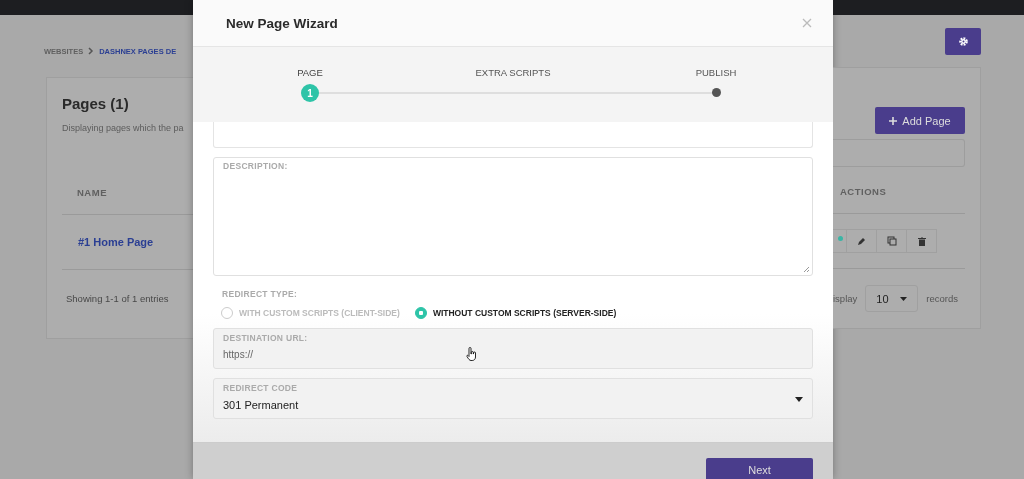 The height and width of the screenshot is (479, 1024). What do you see at coordinates (899, 153) in the screenshot?
I see `search-field` at bounding box center [899, 153].